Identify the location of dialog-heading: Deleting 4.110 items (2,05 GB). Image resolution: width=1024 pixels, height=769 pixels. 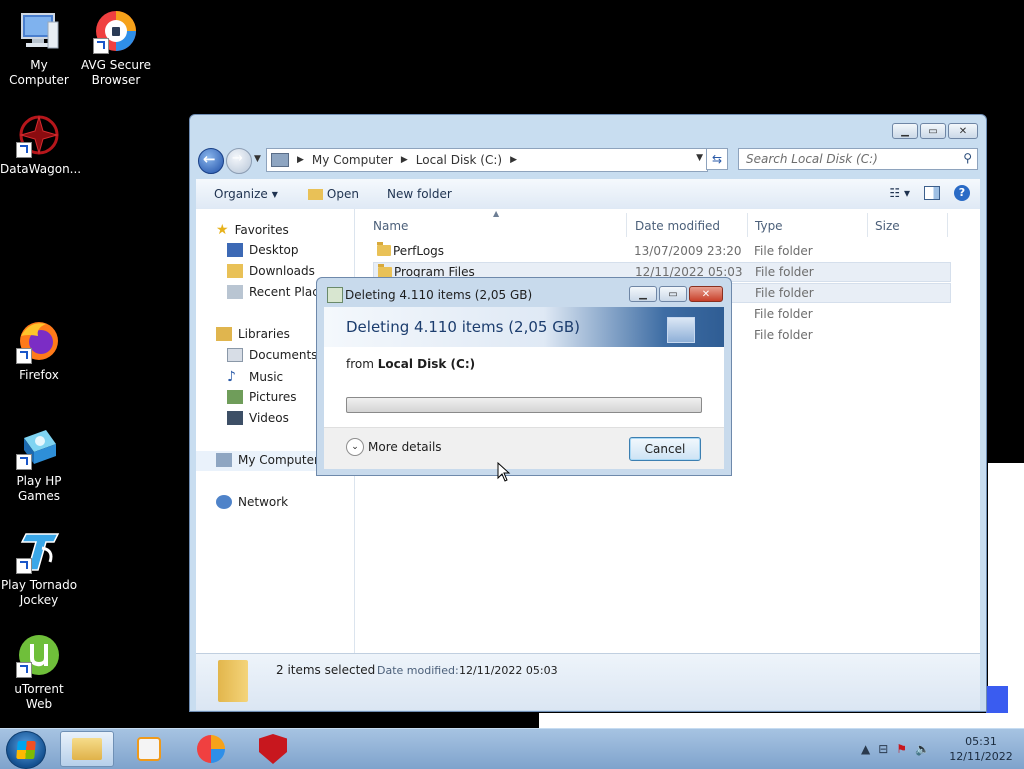
(463, 327).